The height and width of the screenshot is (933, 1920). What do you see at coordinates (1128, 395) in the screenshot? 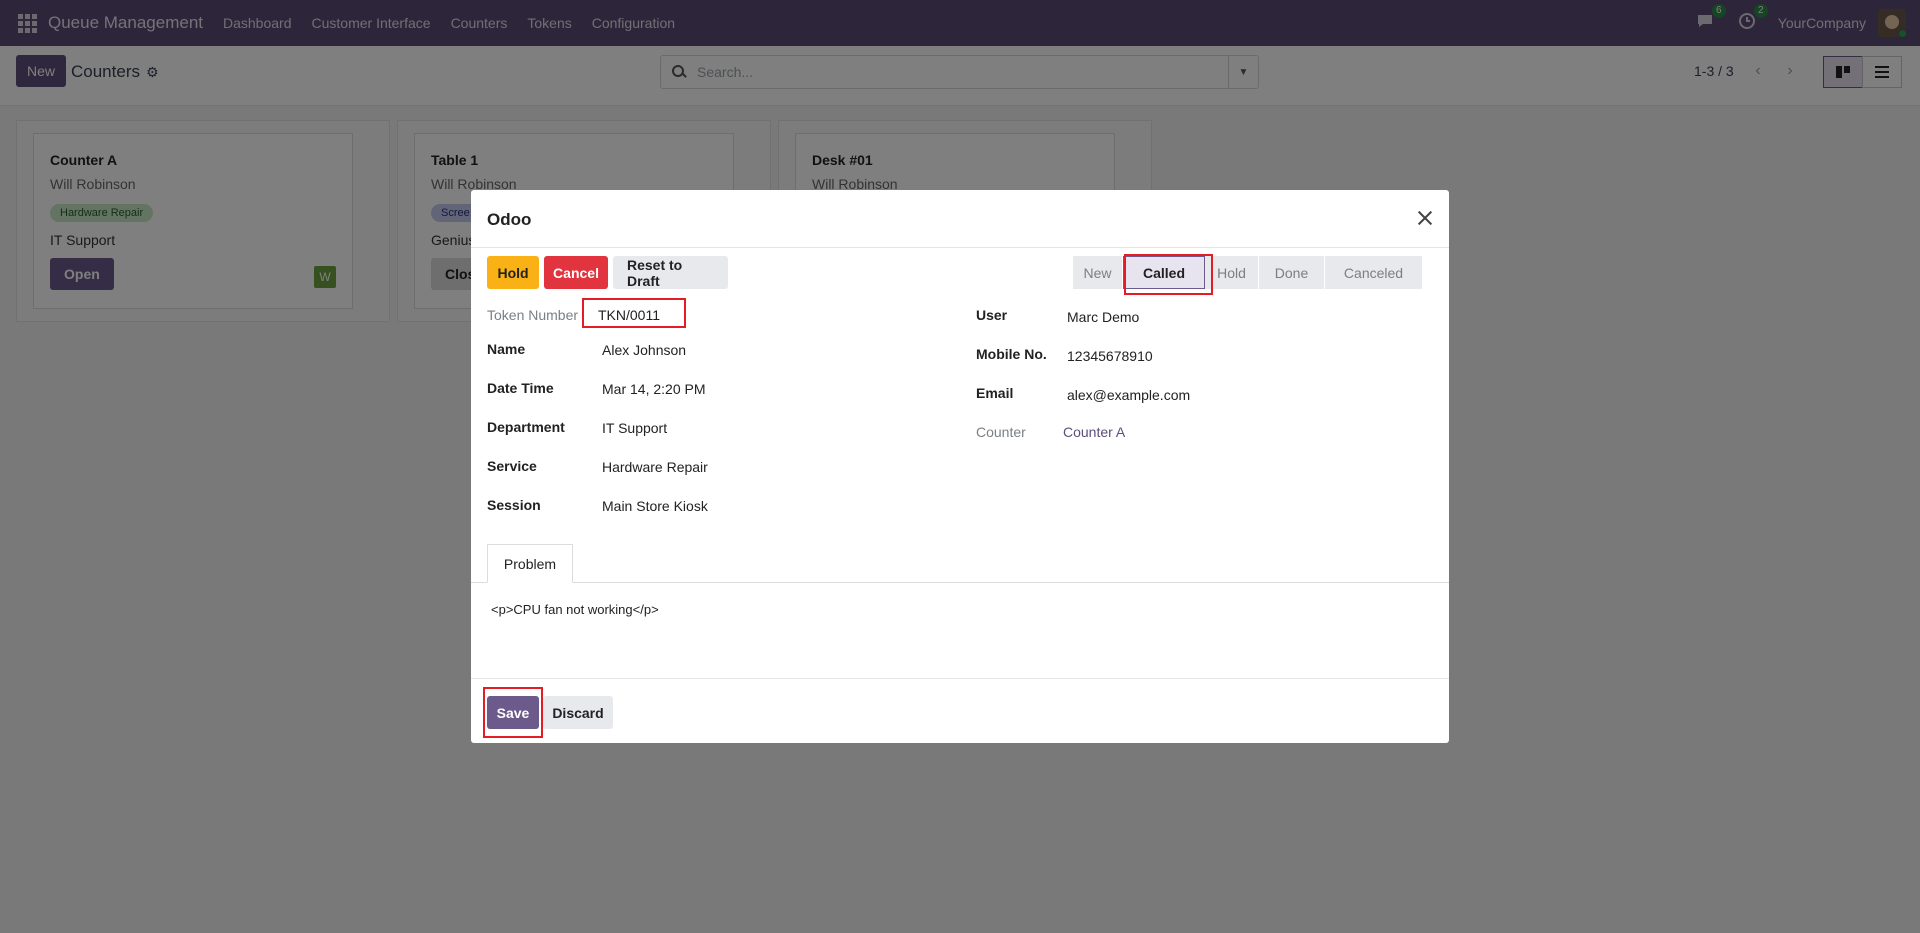
I see `email-field: alex@example.com` at bounding box center [1128, 395].